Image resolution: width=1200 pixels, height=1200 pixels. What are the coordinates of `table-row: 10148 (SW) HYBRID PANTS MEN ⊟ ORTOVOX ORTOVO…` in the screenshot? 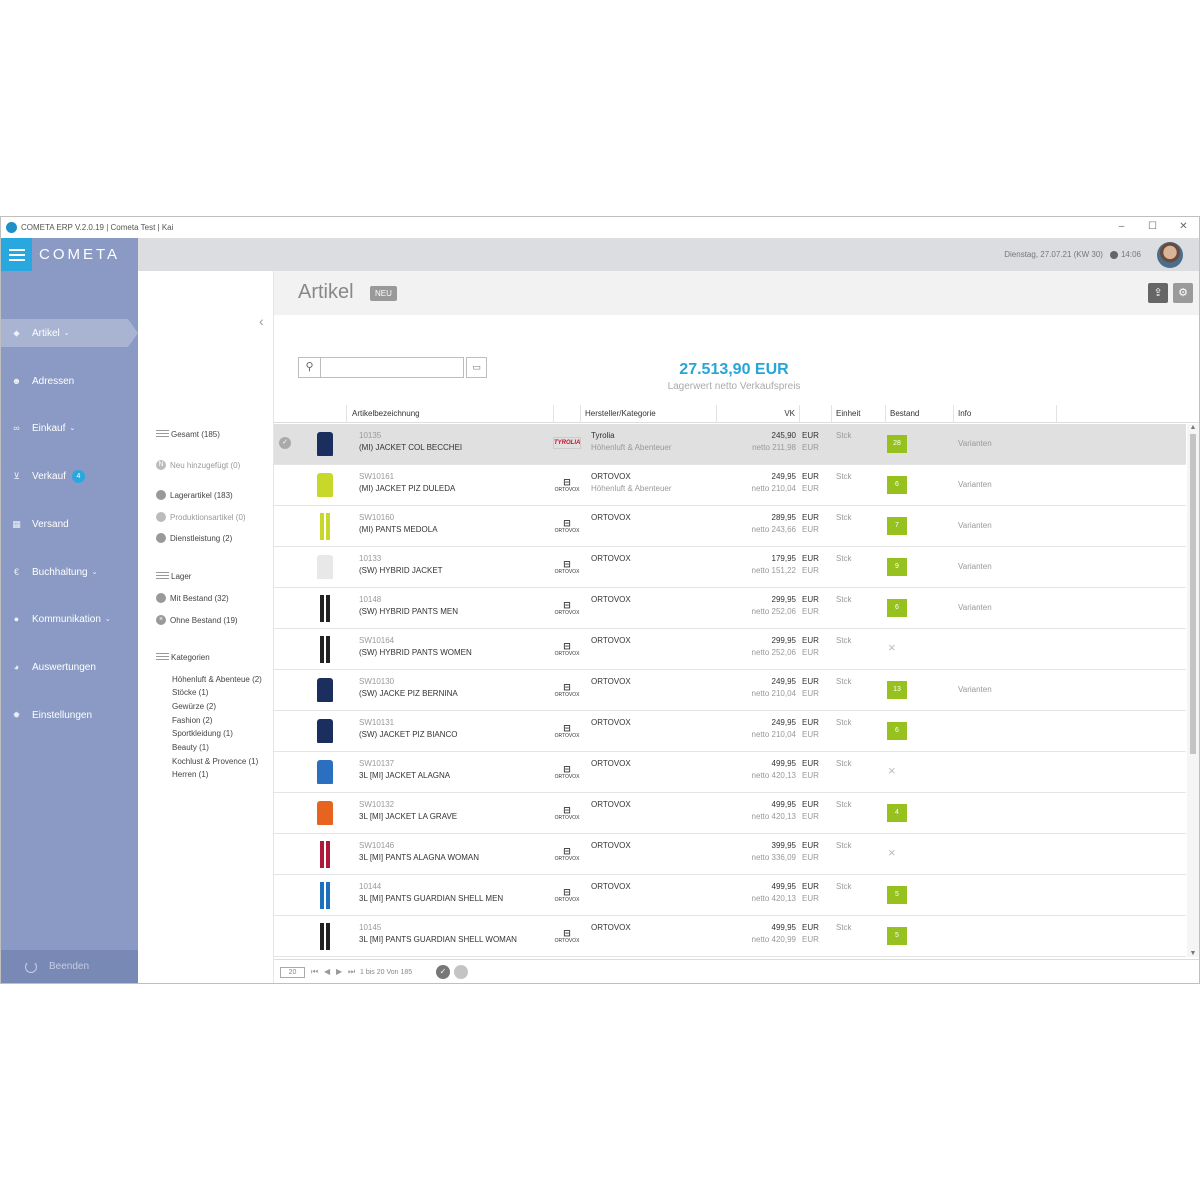 It's located at (730, 608).